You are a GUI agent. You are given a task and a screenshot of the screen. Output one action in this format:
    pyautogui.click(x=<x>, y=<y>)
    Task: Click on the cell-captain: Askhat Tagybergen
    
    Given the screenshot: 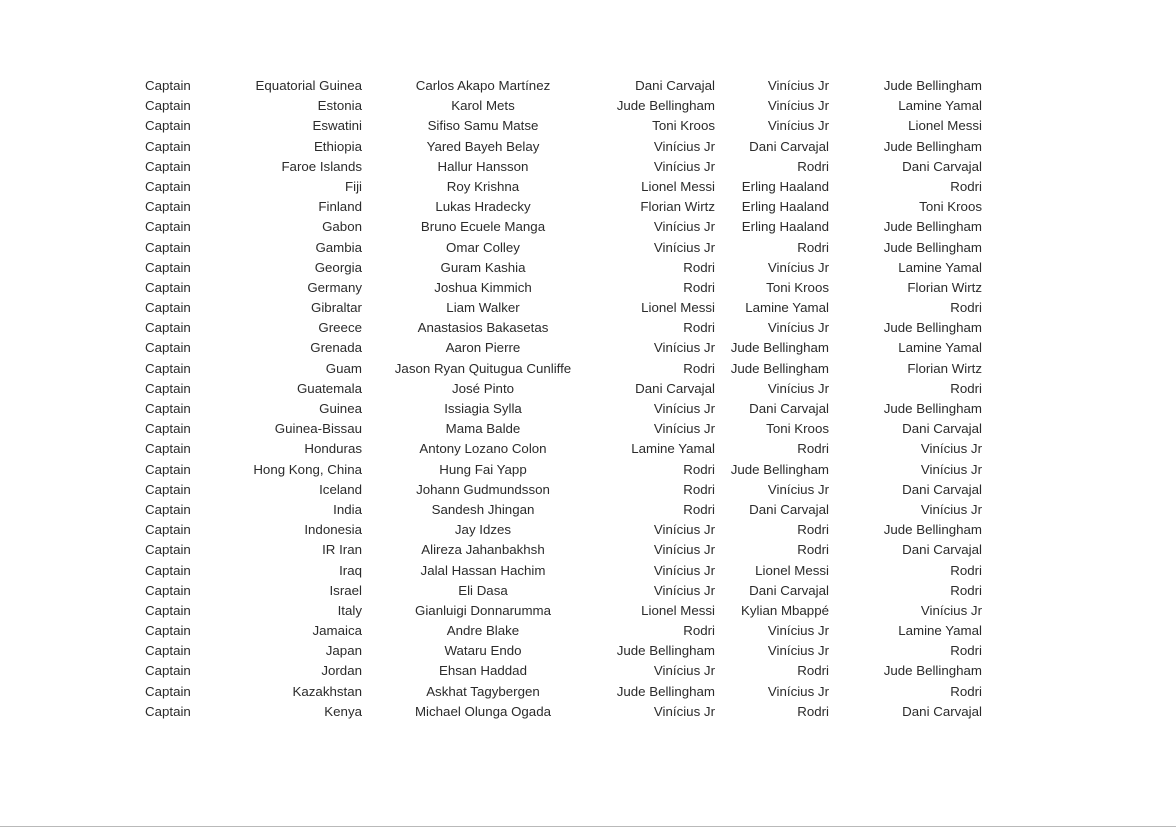 What is the action you would take?
    pyautogui.click(x=483, y=691)
    